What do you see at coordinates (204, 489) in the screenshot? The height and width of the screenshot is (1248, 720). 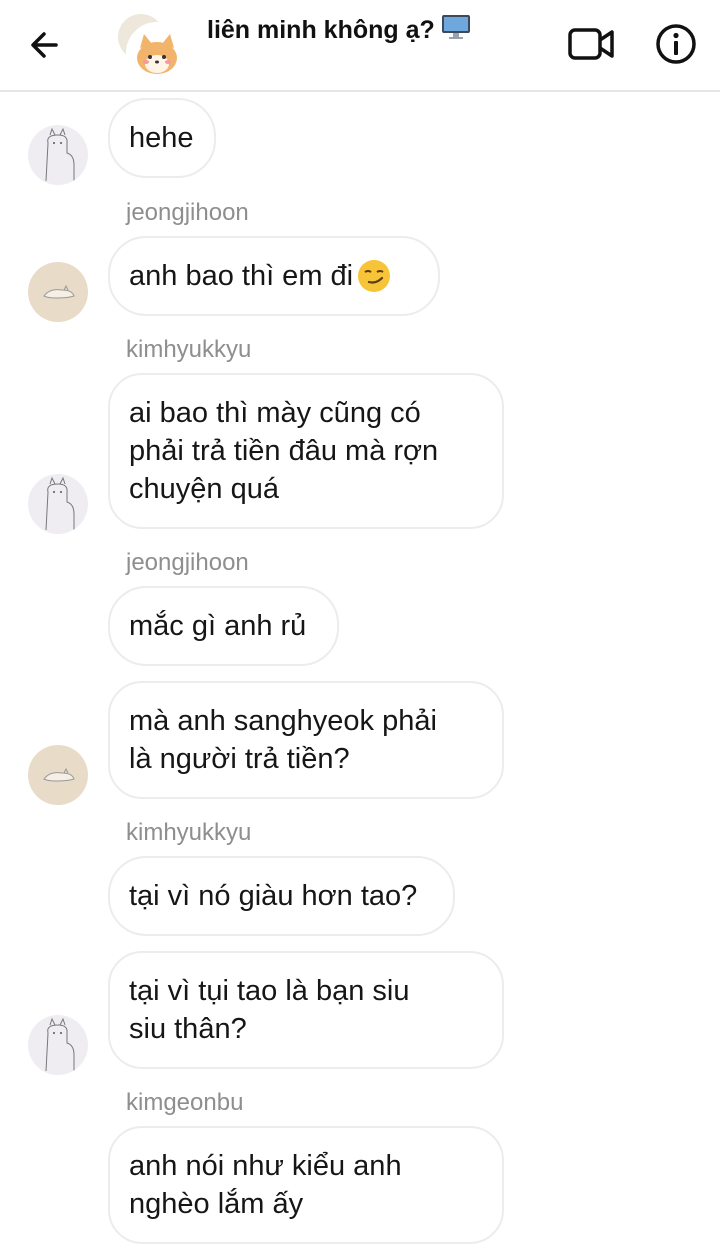 I see `message-line: chuyện quá` at bounding box center [204, 489].